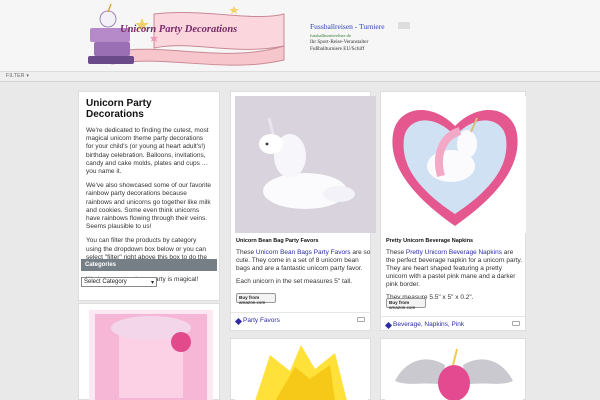 The height and width of the screenshot is (400, 600). I want to click on product-title: Pretty Unicorn Beverage Napkins, so click(429, 241).